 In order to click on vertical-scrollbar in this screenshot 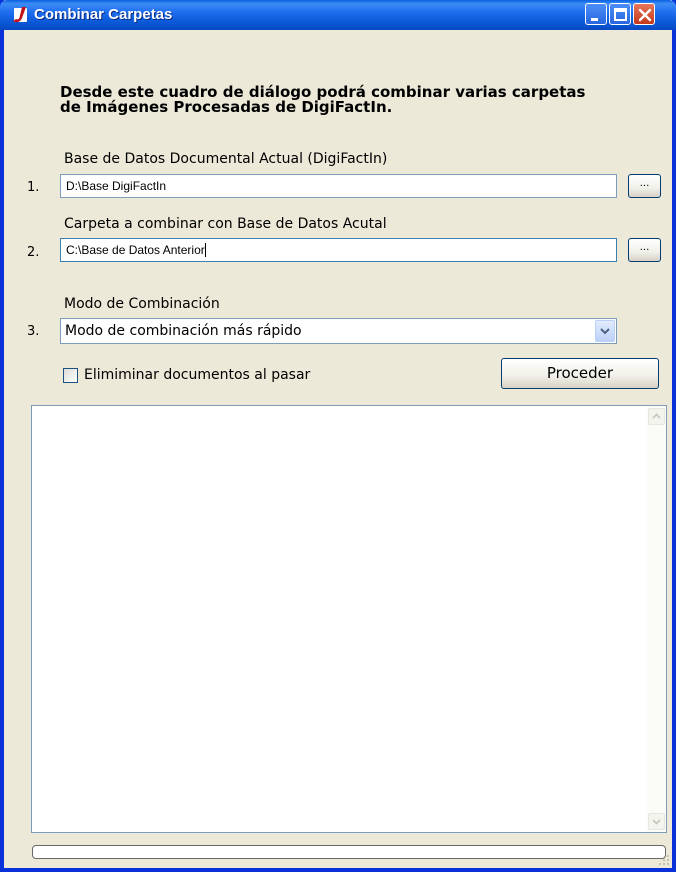, I will do `click(656, 619)`.